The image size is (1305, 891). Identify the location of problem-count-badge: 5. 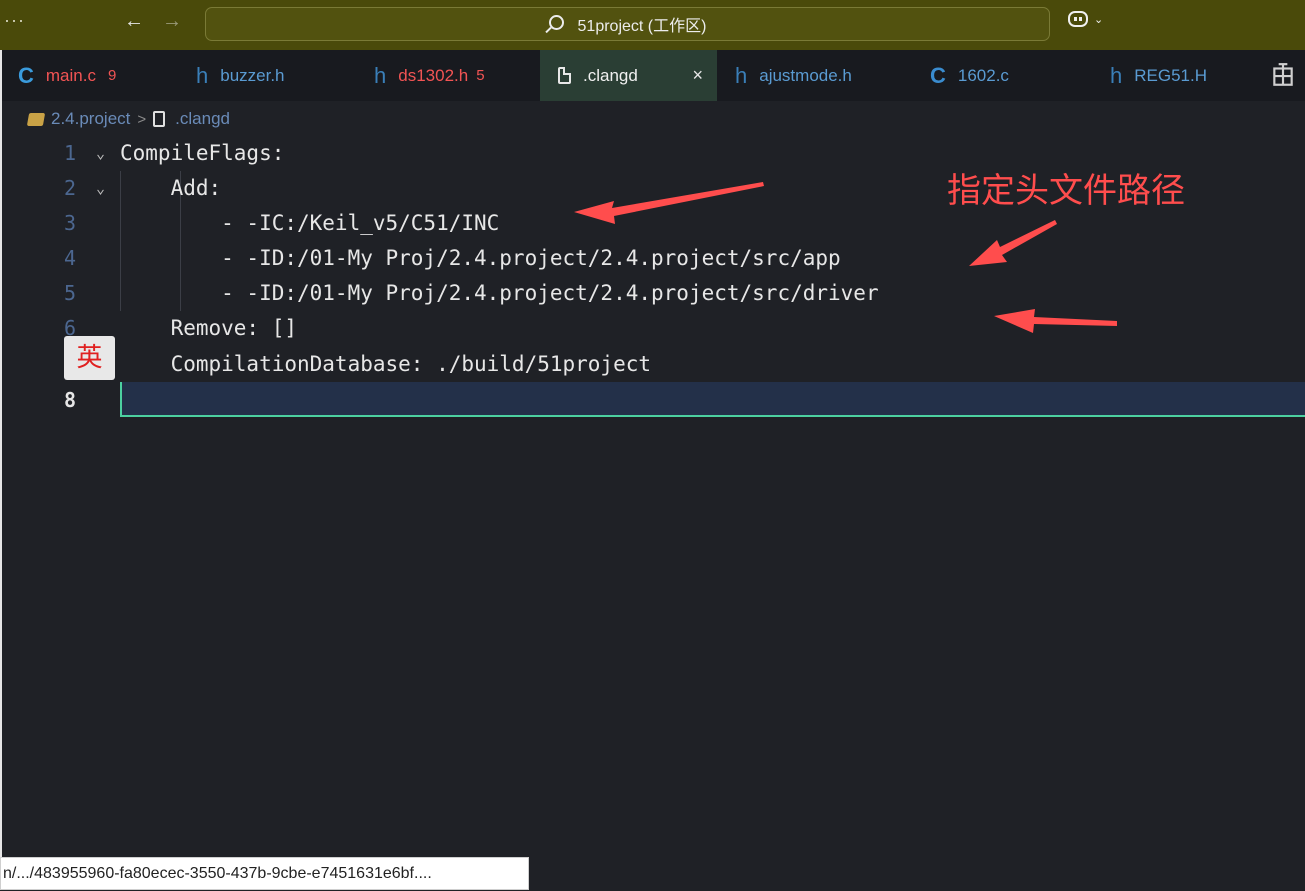
(480, 75).